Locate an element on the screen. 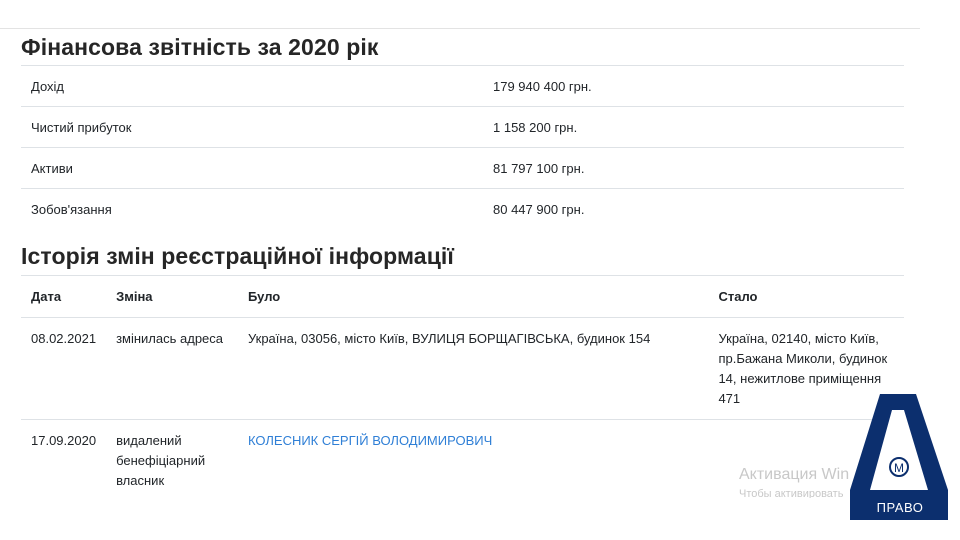 This screenshot has height=540, width=960. registration-history-title: Історія змін реєстраційної інформації is located at coordinates (237, 256).